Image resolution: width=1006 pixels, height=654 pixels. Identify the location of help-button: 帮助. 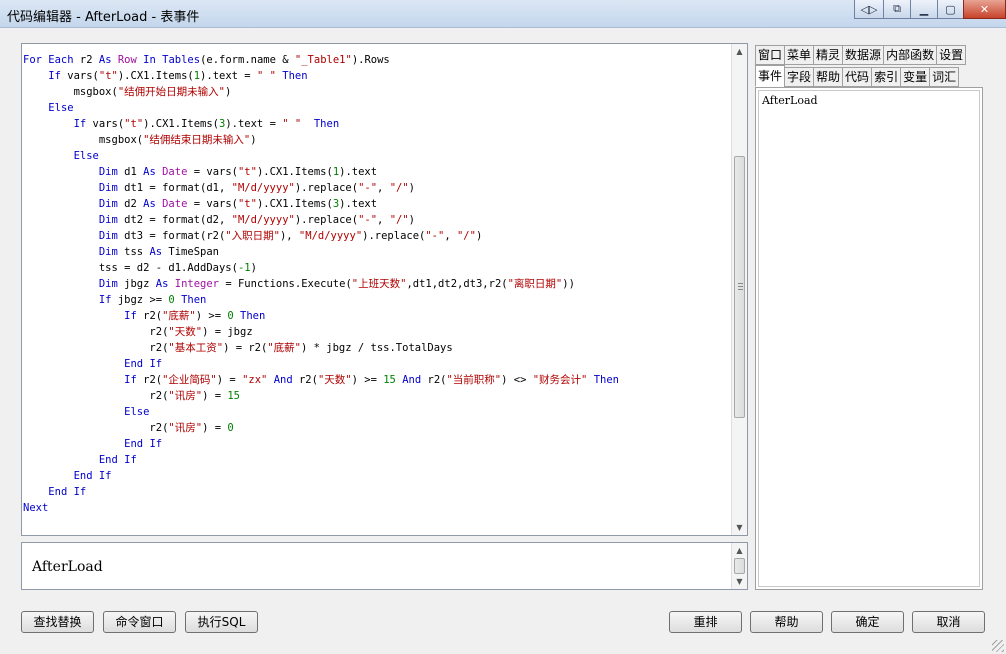
(786, 622).